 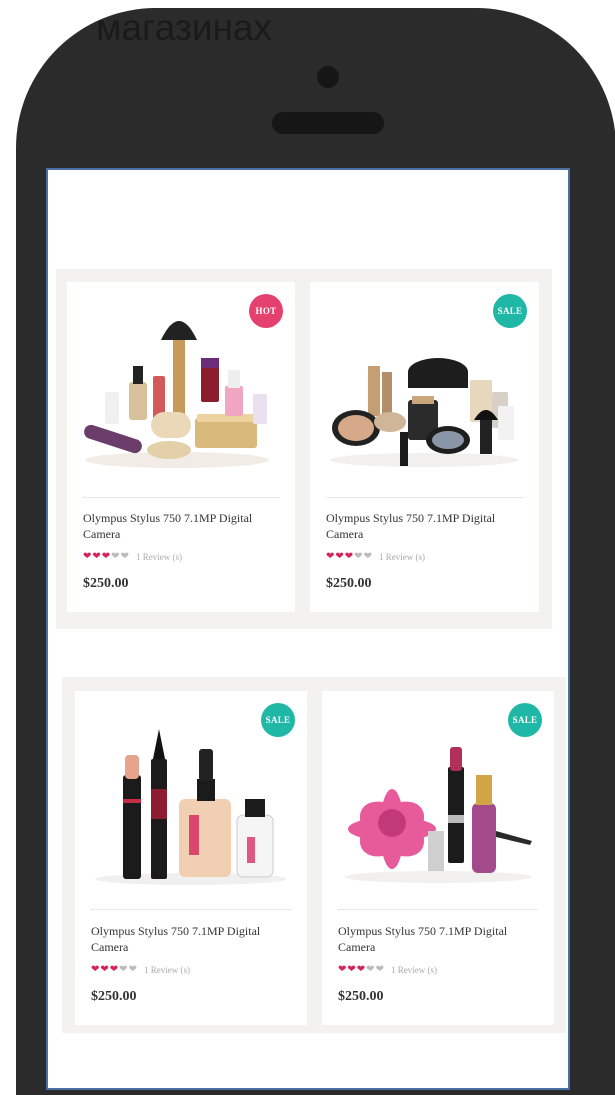 I want to click on hot-badge: HOT, so click(x=266, y=311).